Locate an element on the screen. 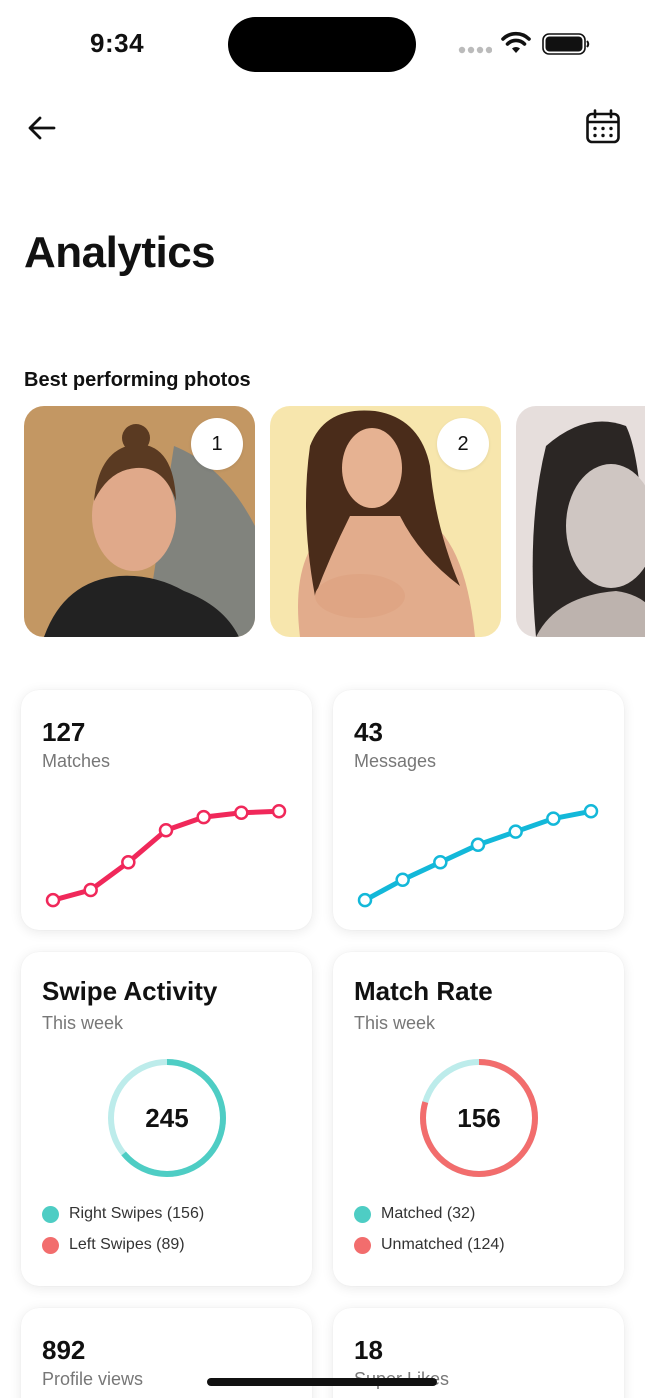  matches-sparkline is located at coordinates (166, 856).